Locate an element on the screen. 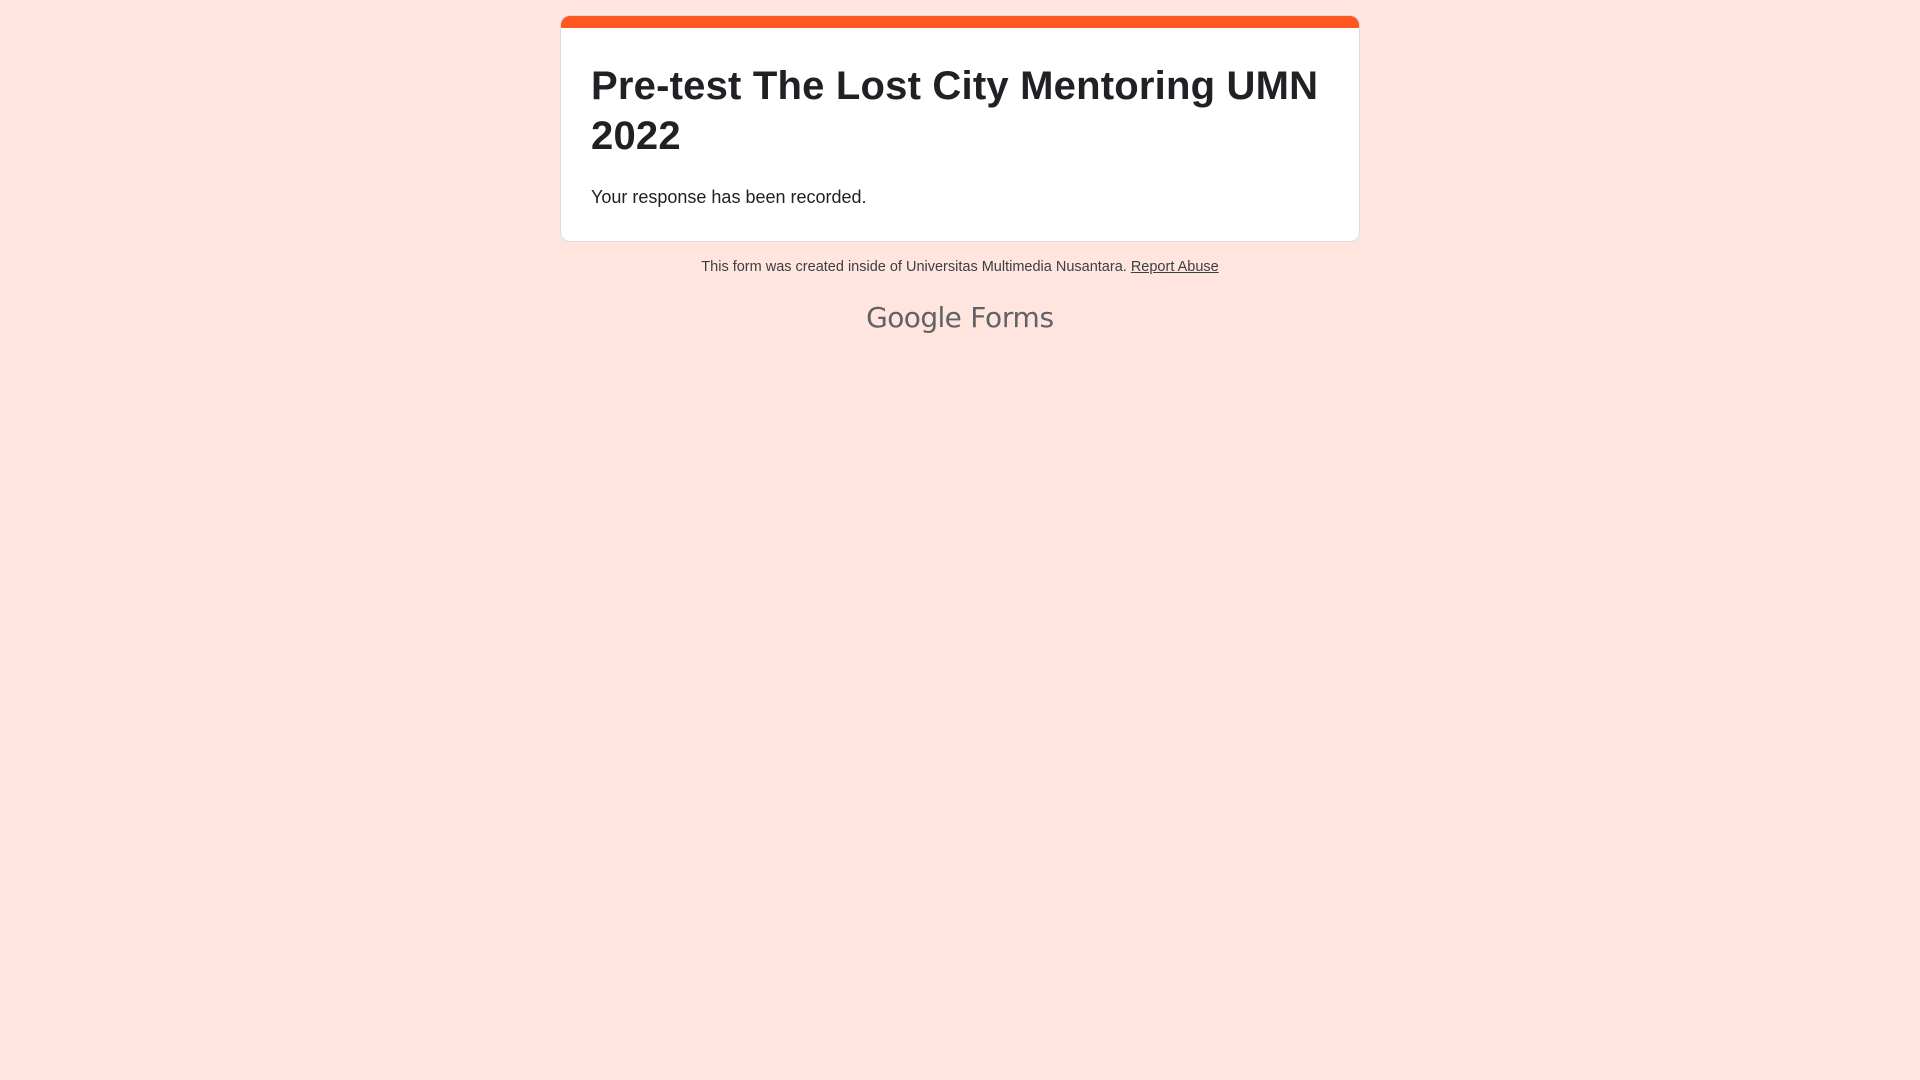  card-accent-bar is located at coordinates (960, 22).